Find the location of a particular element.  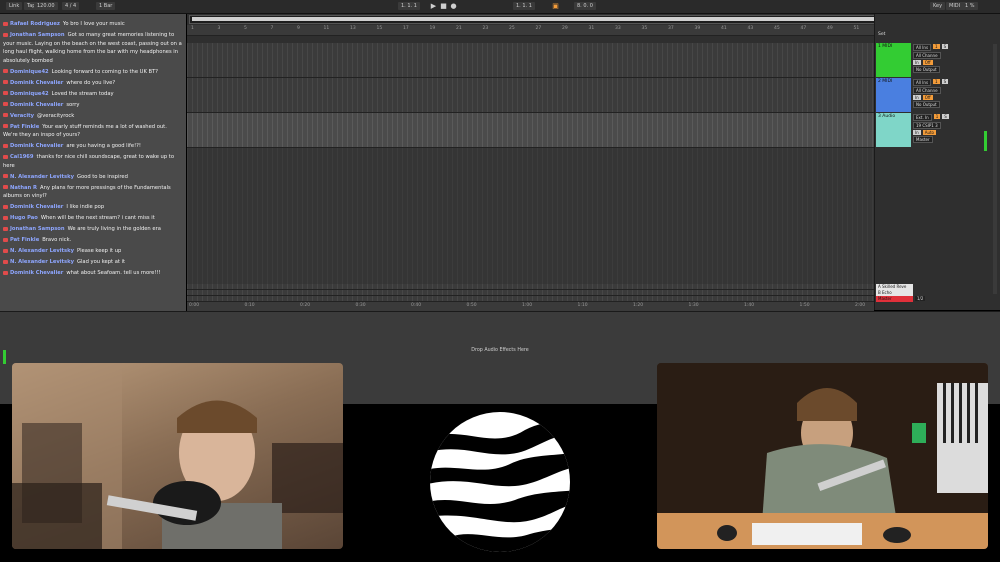

track-header: 3 Audio is located at coordinates (893, 130).